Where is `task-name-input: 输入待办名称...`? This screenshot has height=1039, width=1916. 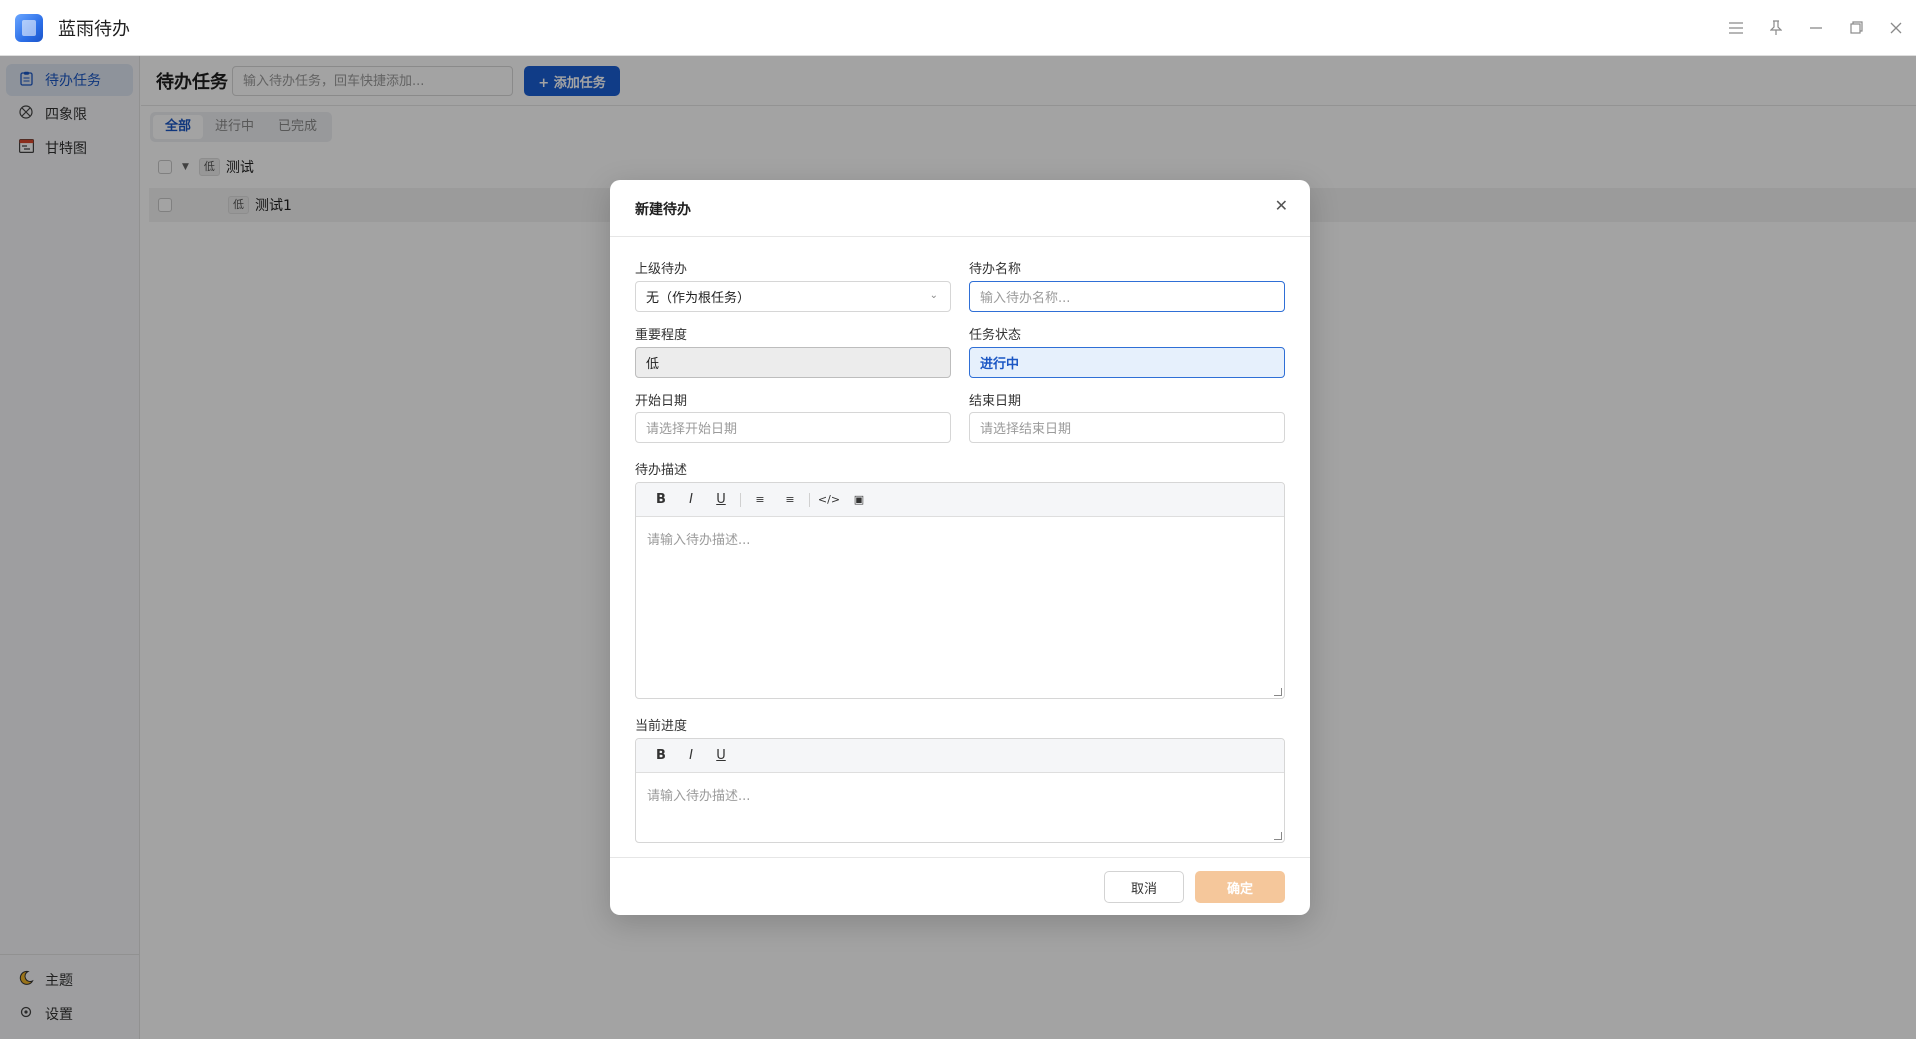
task-name-input: 输入待办名称... is located at coordinates (1127, 296).